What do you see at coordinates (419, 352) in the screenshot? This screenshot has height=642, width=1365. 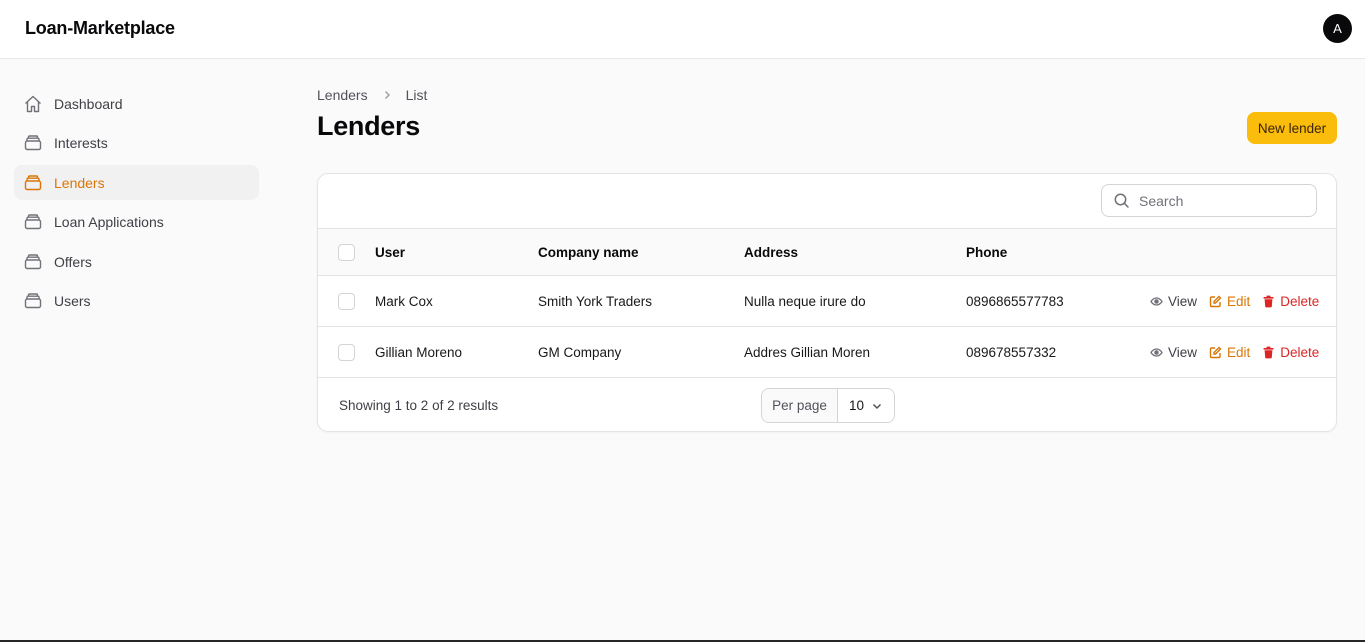 I see `cell-user: Gillian Moreno` at bounding box center [419, 352].